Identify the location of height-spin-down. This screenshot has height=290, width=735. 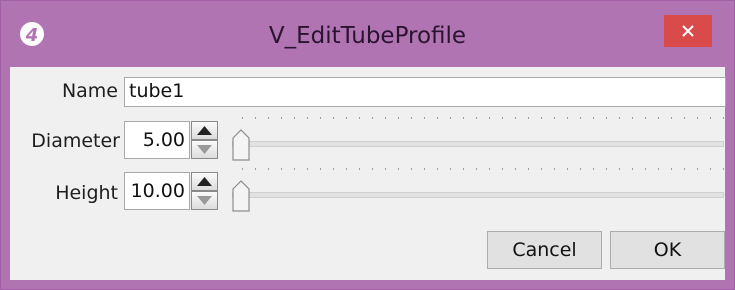
(204, 200).